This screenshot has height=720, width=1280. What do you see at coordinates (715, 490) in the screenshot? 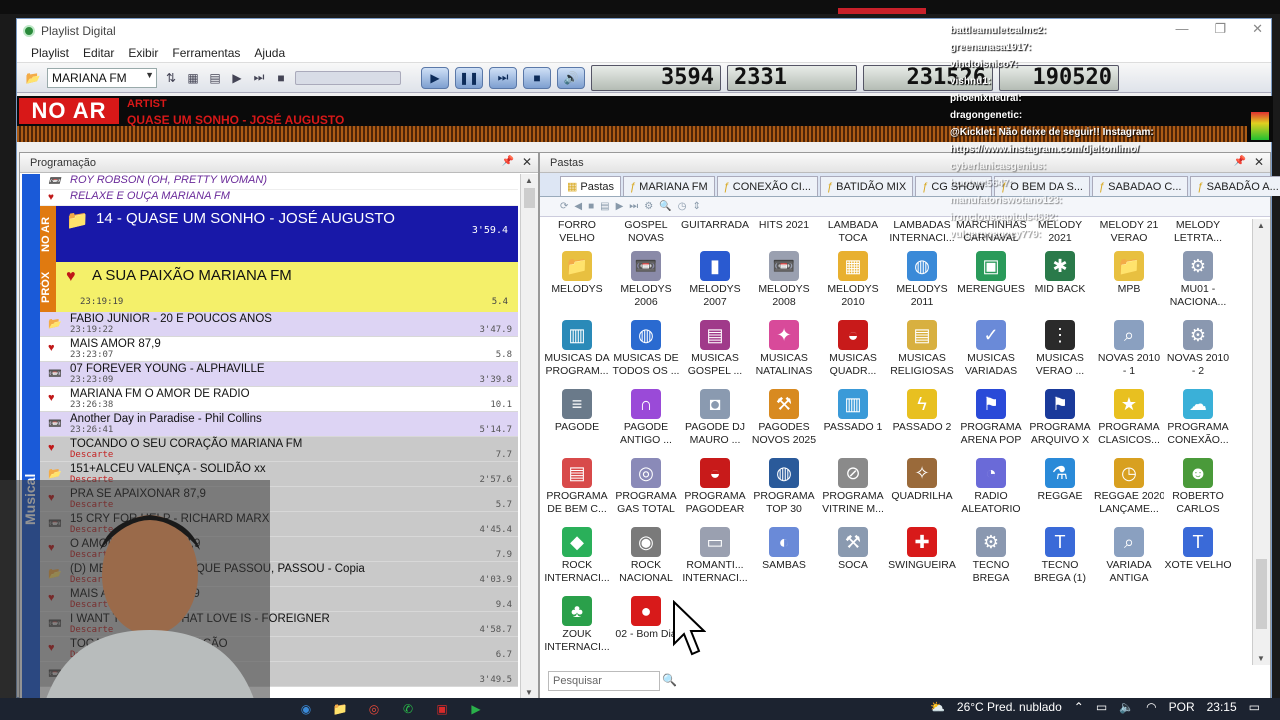
I see `folder-item: ◒ PROGRAMA PAGODEAR` at bounding box center [715, 490].